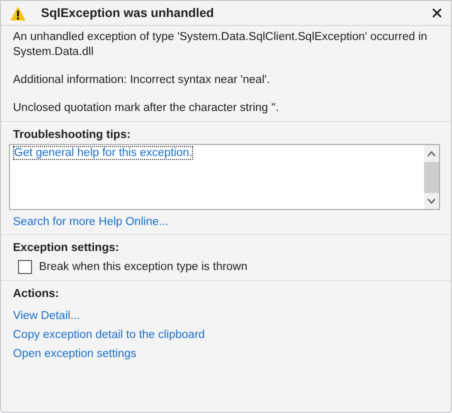 This screenshot has height=413, width=452. What do you see at coordinates (25, 267) in the screenshot?
I see `checkbox` at bounding box center [25, 267].